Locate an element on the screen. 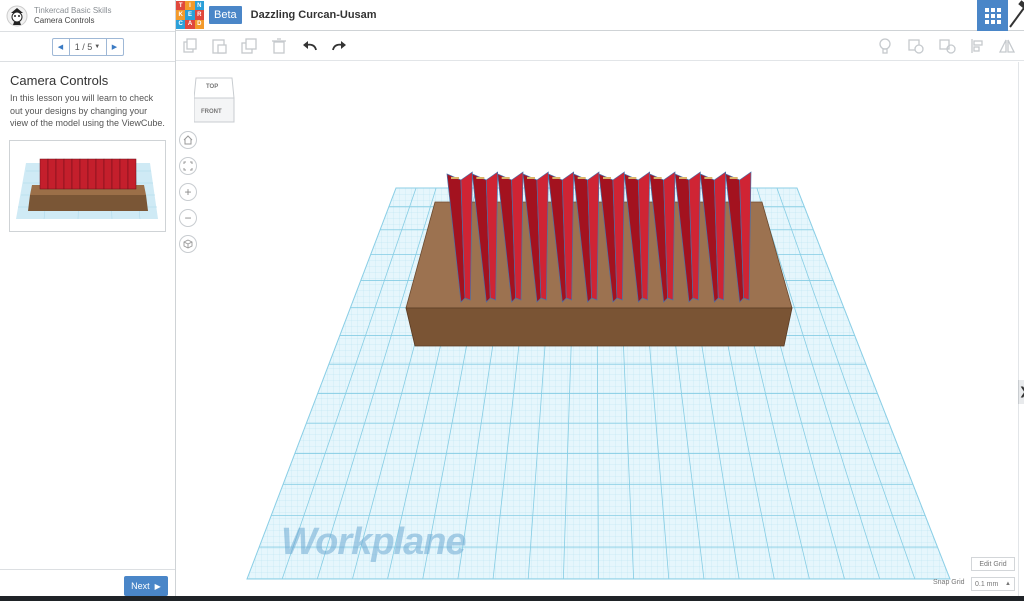  pager-control: ◀ 1 / 5 ▼ ▶ is located at coordinates (87, 46).